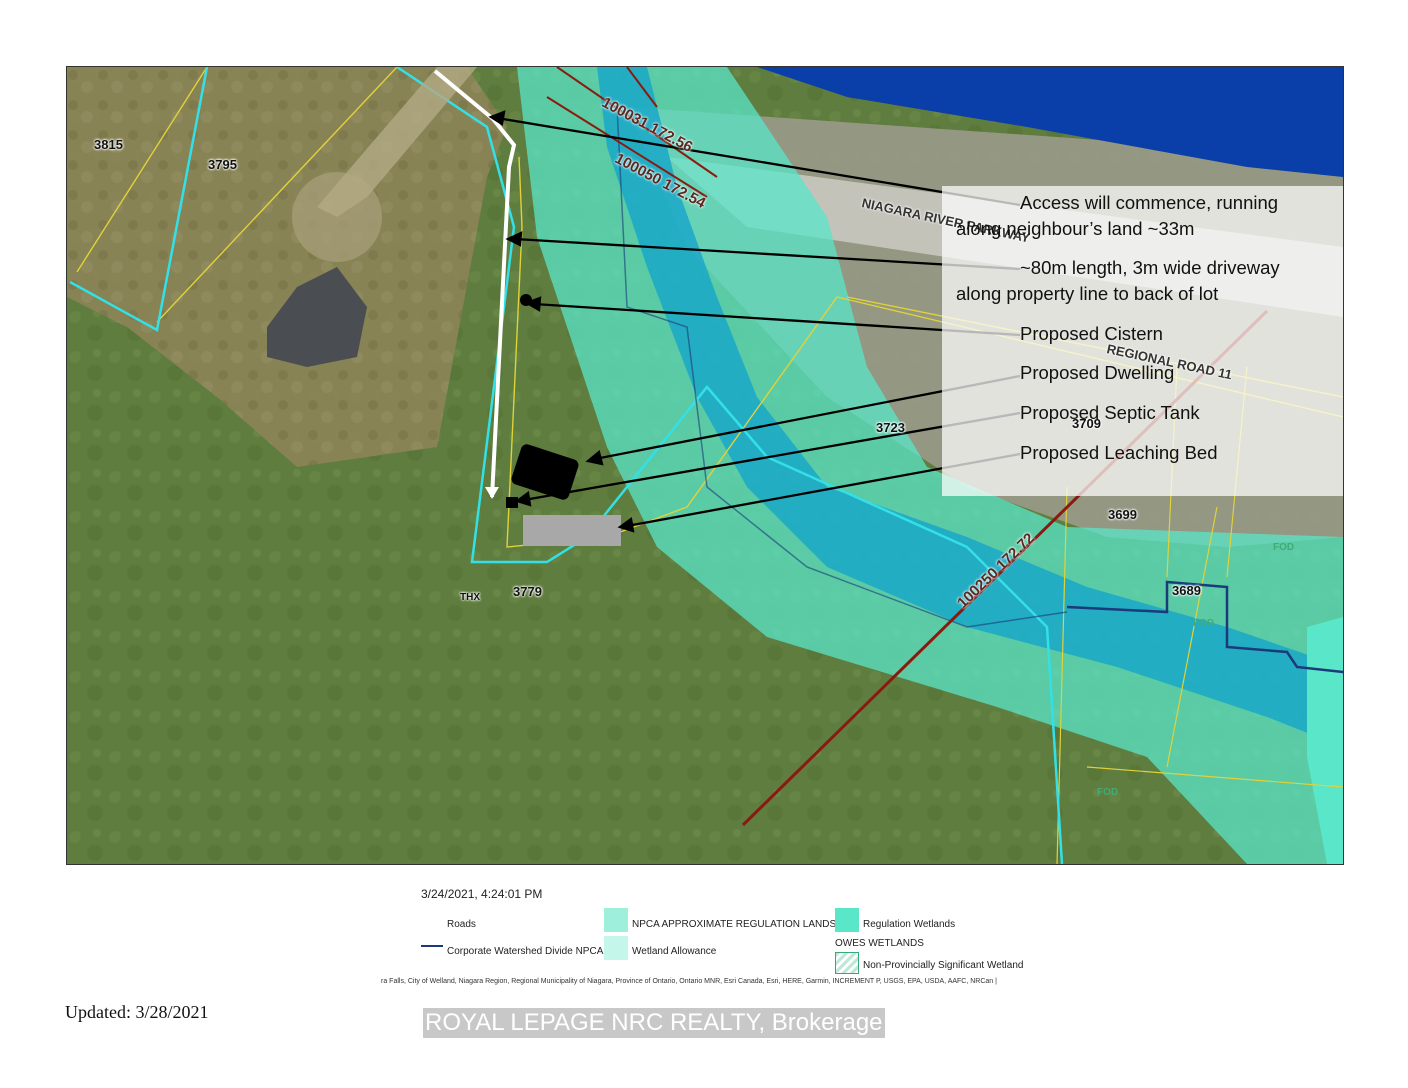  Describe the element at coordinates (734, 924) in the screenshot. I see `legend-npca-regulation: NPCA APPROXIMATE REGULATION LANDS` at that location.